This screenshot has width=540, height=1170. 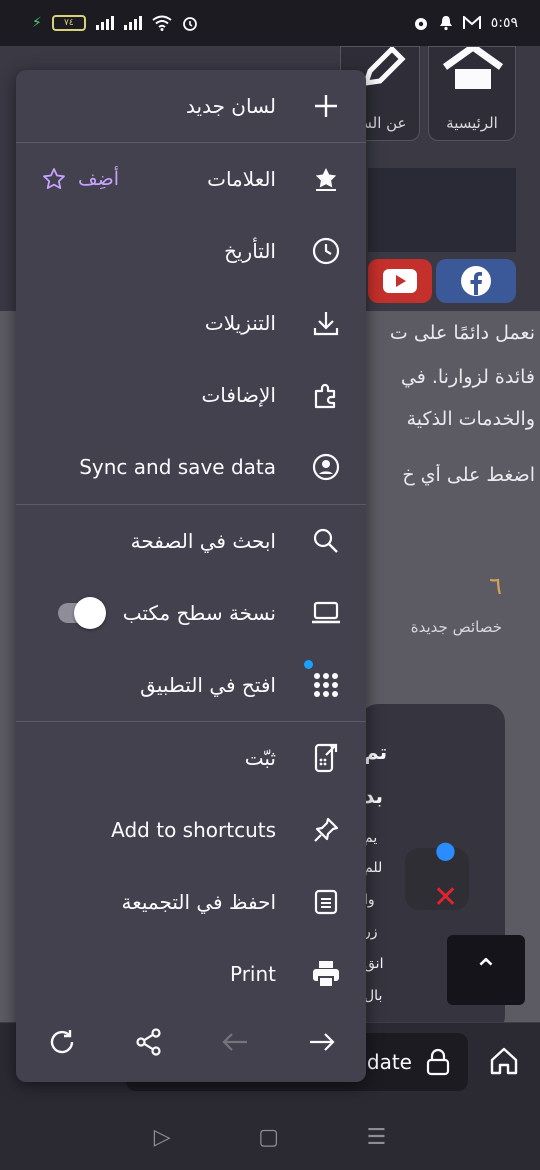 I want to click on star-outline-icon, so click(x=54, y=178).